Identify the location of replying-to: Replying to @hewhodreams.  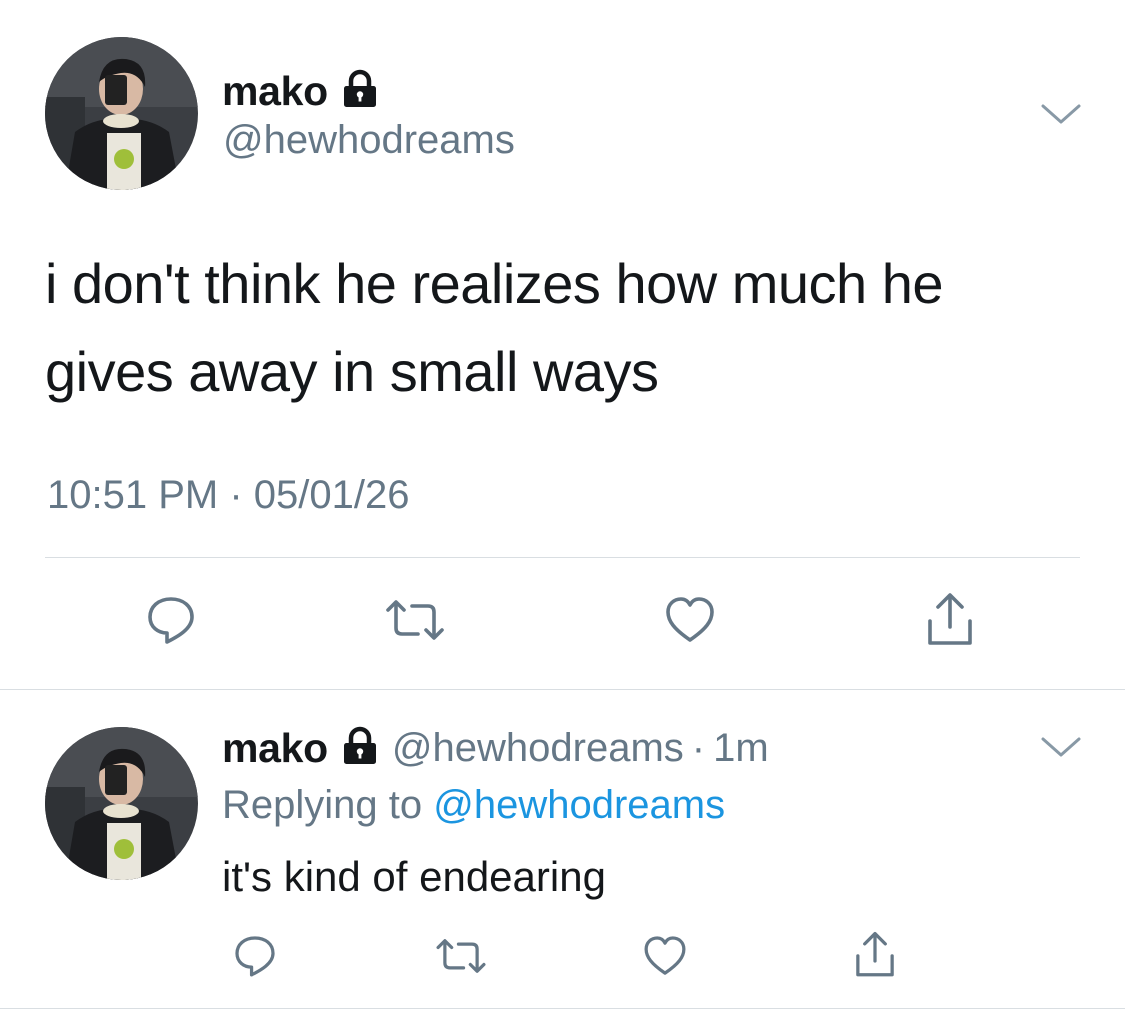
(473, 805).